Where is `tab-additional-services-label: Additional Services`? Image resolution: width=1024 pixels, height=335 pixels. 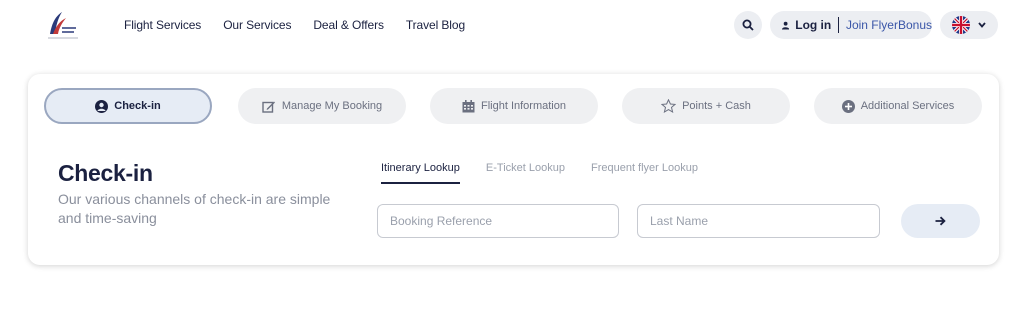 tab-additional-services-label: Additional Services is located at coordinates (907, 106).